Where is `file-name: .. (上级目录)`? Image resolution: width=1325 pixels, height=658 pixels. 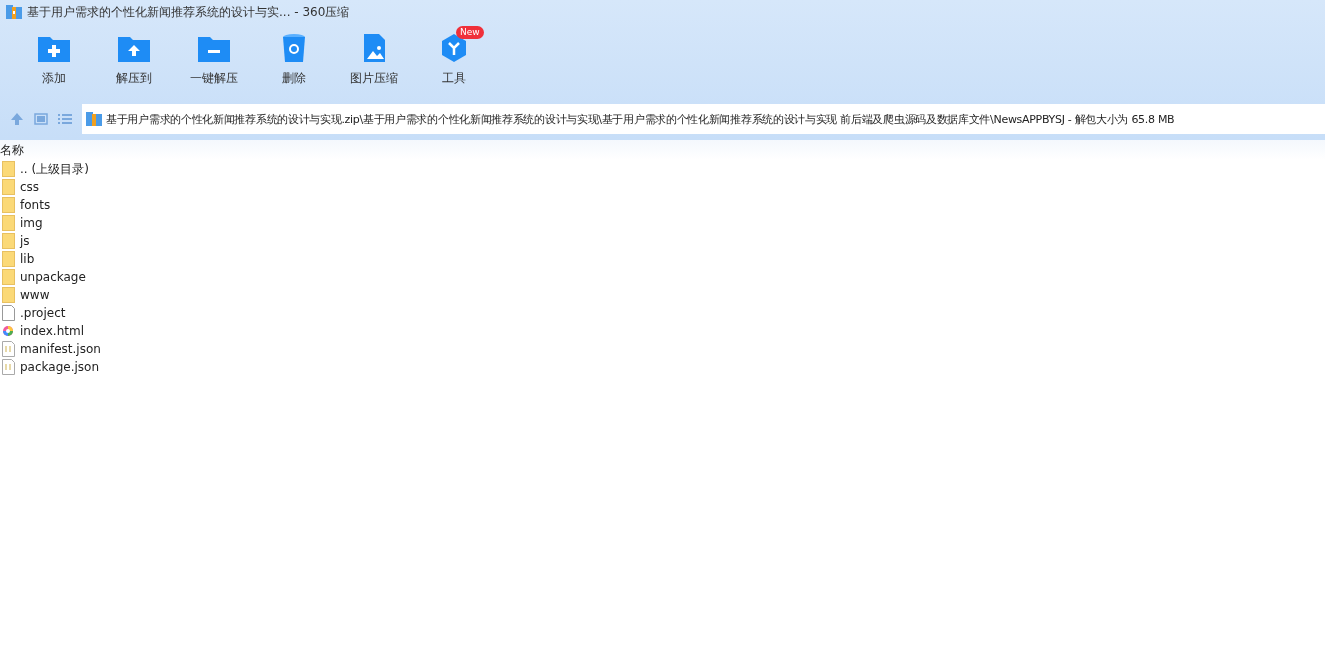 file-name: .. (上级目录) is located at coordinates (54, 169).